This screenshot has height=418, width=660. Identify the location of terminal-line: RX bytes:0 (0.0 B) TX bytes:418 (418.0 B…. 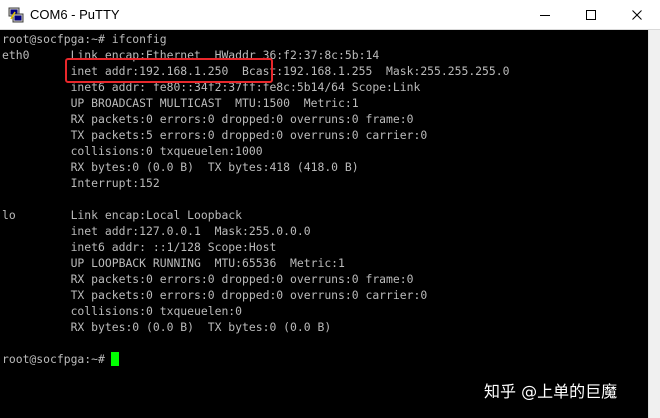
(180, 167).